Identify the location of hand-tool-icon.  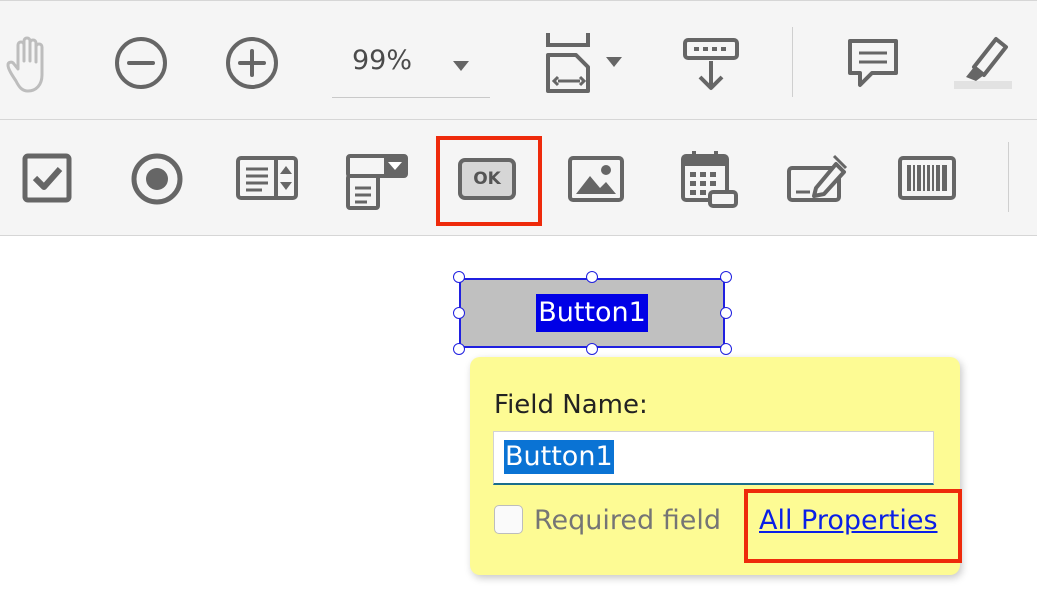
(32, 65).